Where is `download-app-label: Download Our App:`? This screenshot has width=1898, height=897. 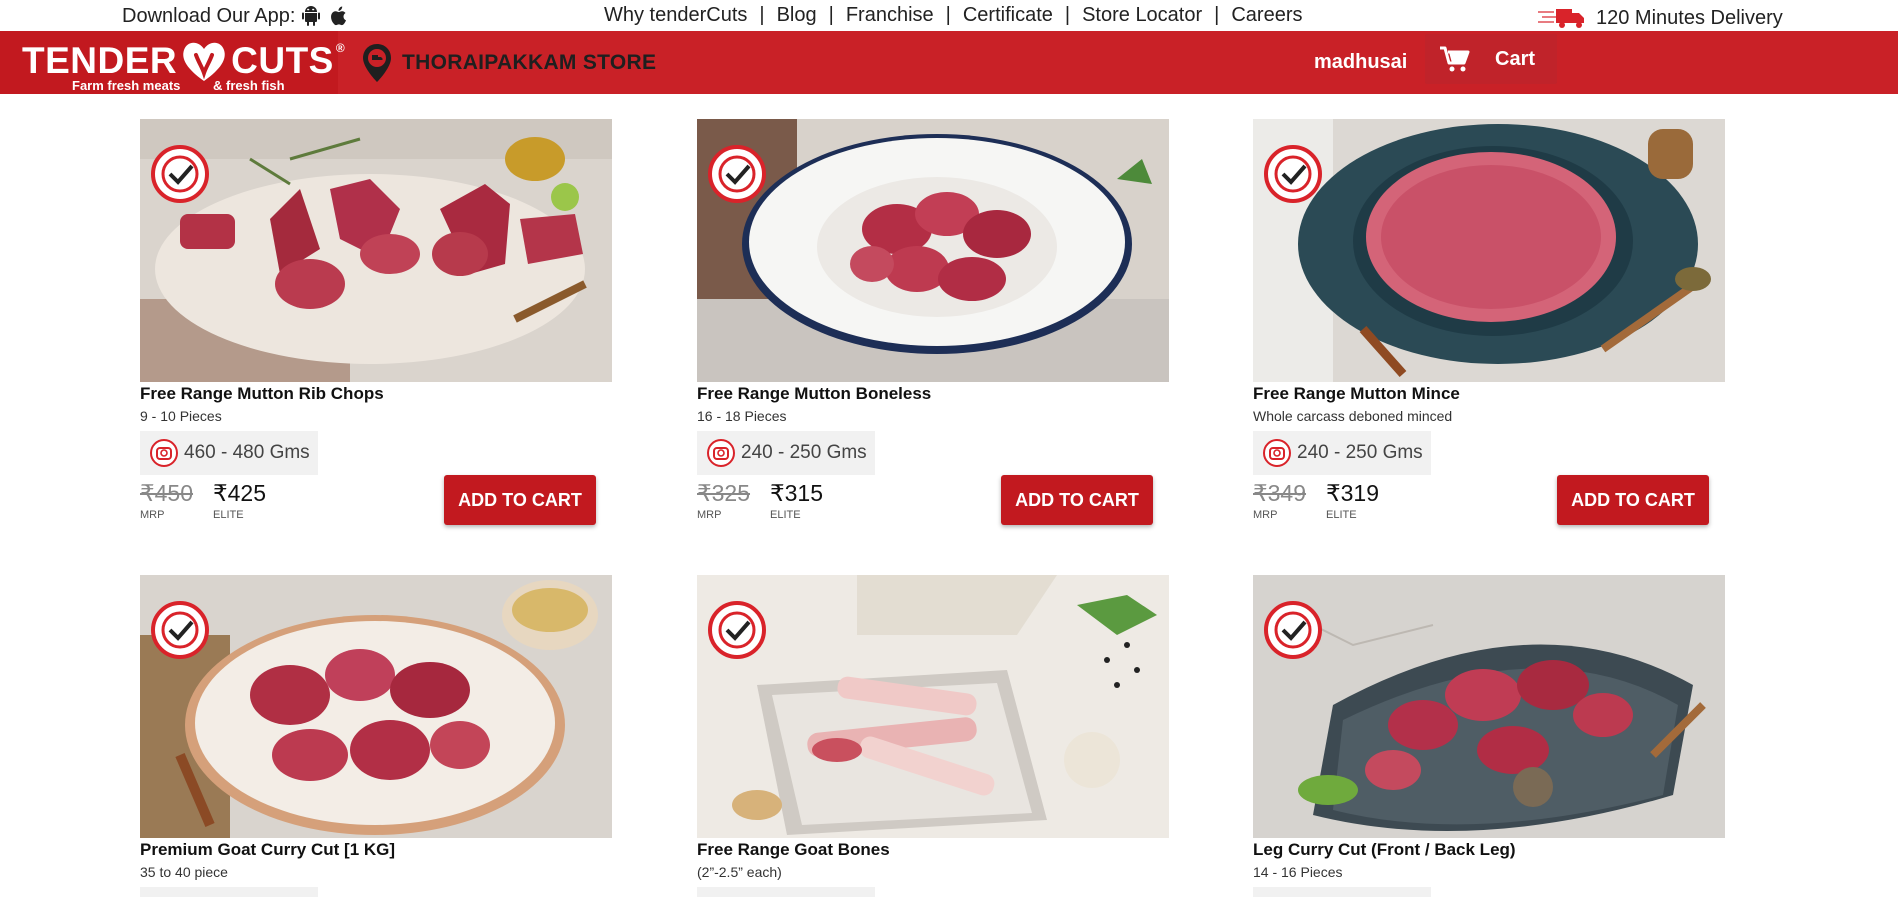 download-app-label: Download Our App: is located at coordinates (209, 15).